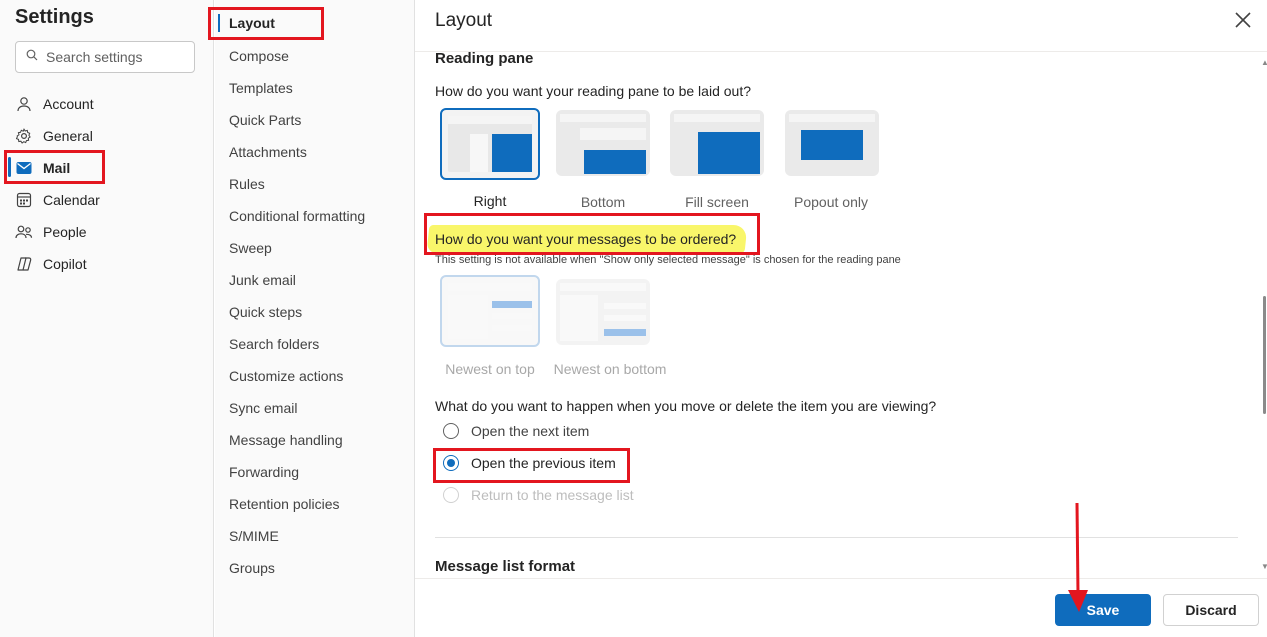 This screenshot has width=1267, height=637. I want to click on nav-item-people: People, so click(51, 232).